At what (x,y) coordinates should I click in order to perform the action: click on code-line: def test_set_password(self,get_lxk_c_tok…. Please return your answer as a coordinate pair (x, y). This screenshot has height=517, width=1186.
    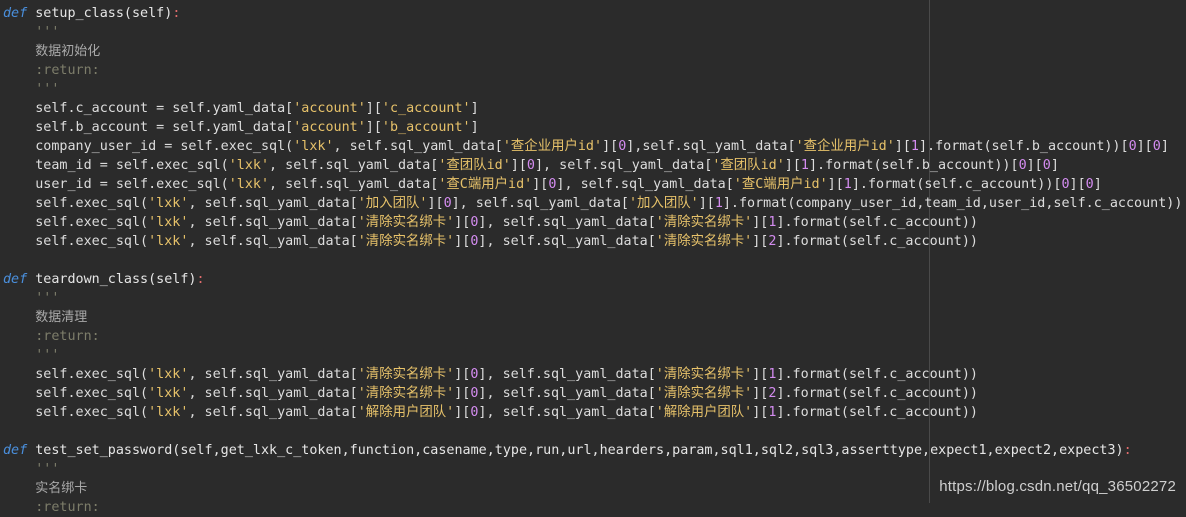
    Looking at the image, I should click on (567, 450).